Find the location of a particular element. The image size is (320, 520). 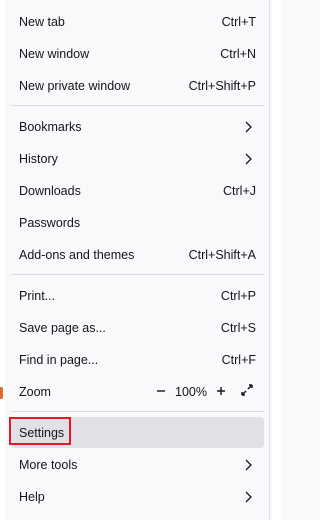

window-edge-right is located at coordinates (277, 260).